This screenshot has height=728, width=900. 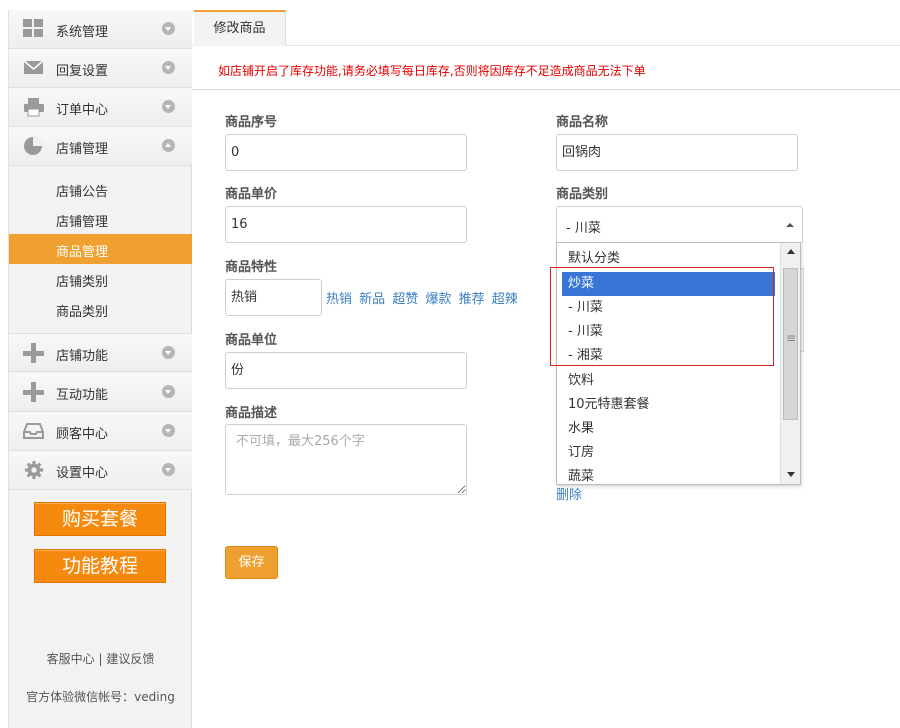 I want to click on nav-settings-label: 设置中心, so click(x=82, y=473).